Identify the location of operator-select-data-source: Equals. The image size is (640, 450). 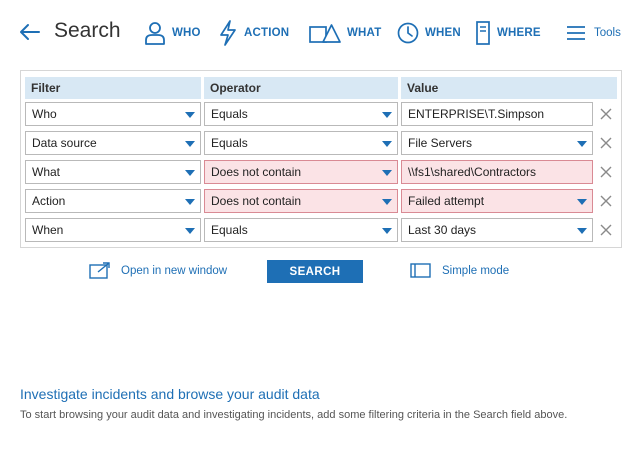
(301, 143).